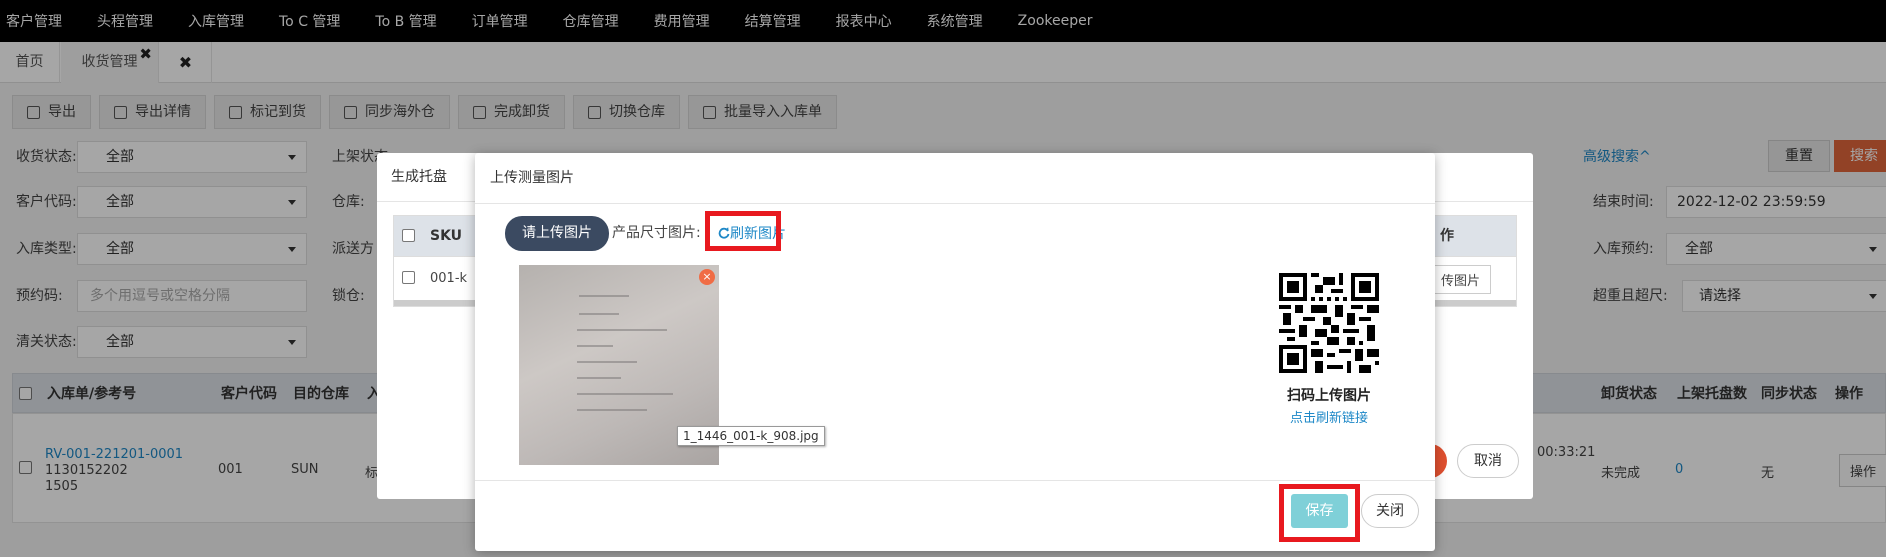 This screenshot has width=1886, height=557. What do you see at coordinates (1461, 279) in the screenshot?
I see `upload-image-button: 传图片` at bounding box center [1461, 279].